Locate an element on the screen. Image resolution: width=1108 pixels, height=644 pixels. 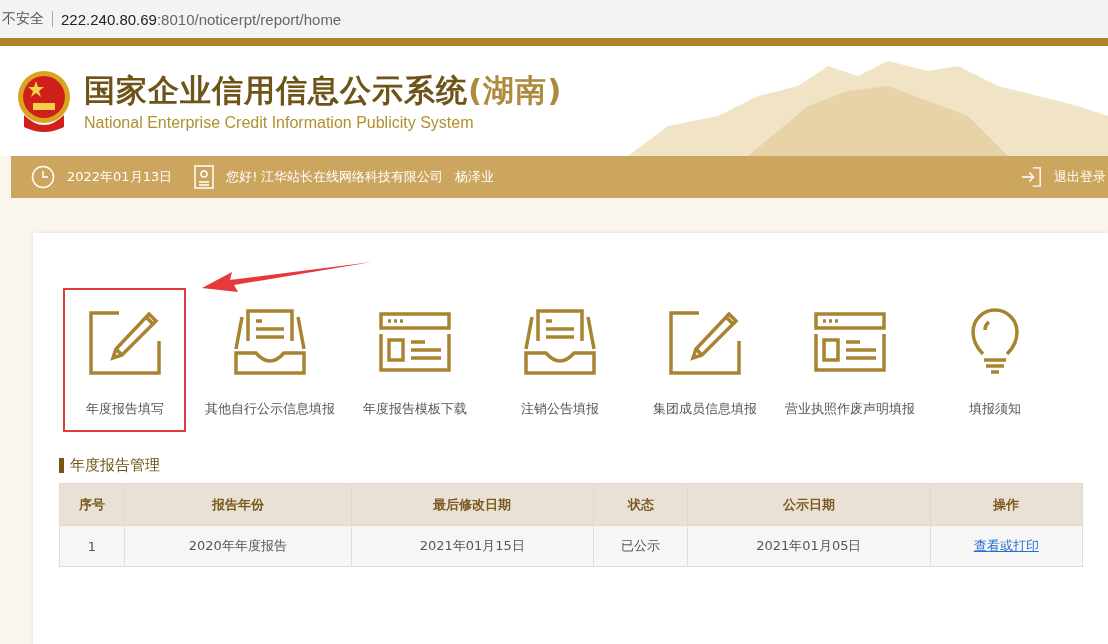
section-marker is located at coordinates (61, 465).